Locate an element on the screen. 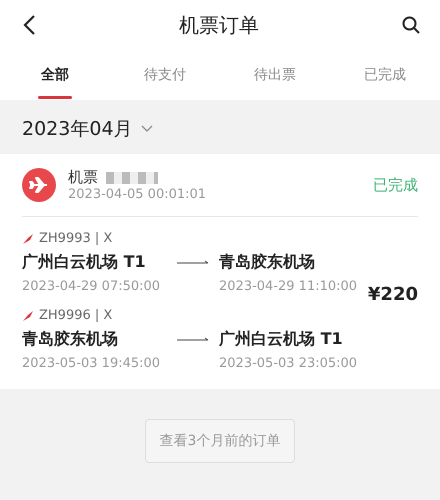  order-price: ¥220 is located at coordinates (393, 294).